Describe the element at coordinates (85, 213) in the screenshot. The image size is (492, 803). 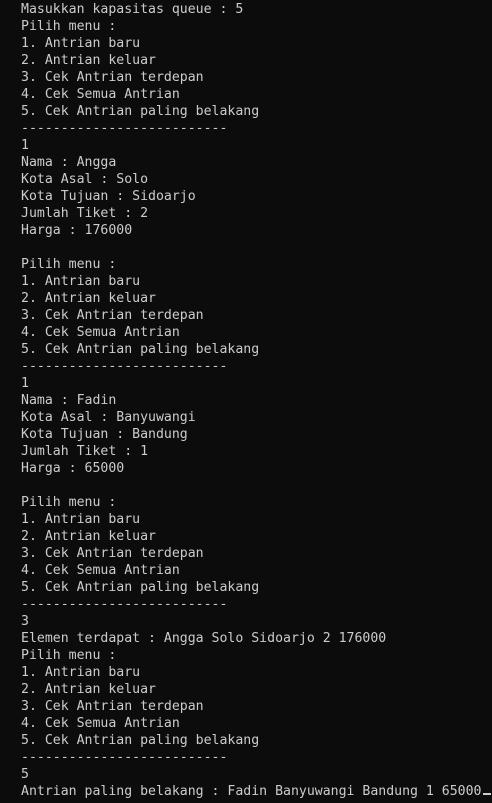
I see `console-line: Jumlah Tiket : 2` at that location.